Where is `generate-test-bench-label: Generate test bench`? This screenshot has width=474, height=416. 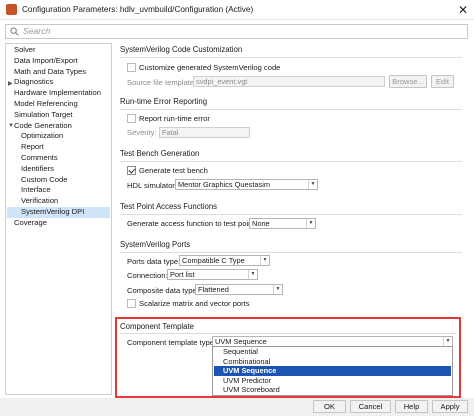
generate-test-bench-label: Generate test bench is located at coordinates (173, 170).